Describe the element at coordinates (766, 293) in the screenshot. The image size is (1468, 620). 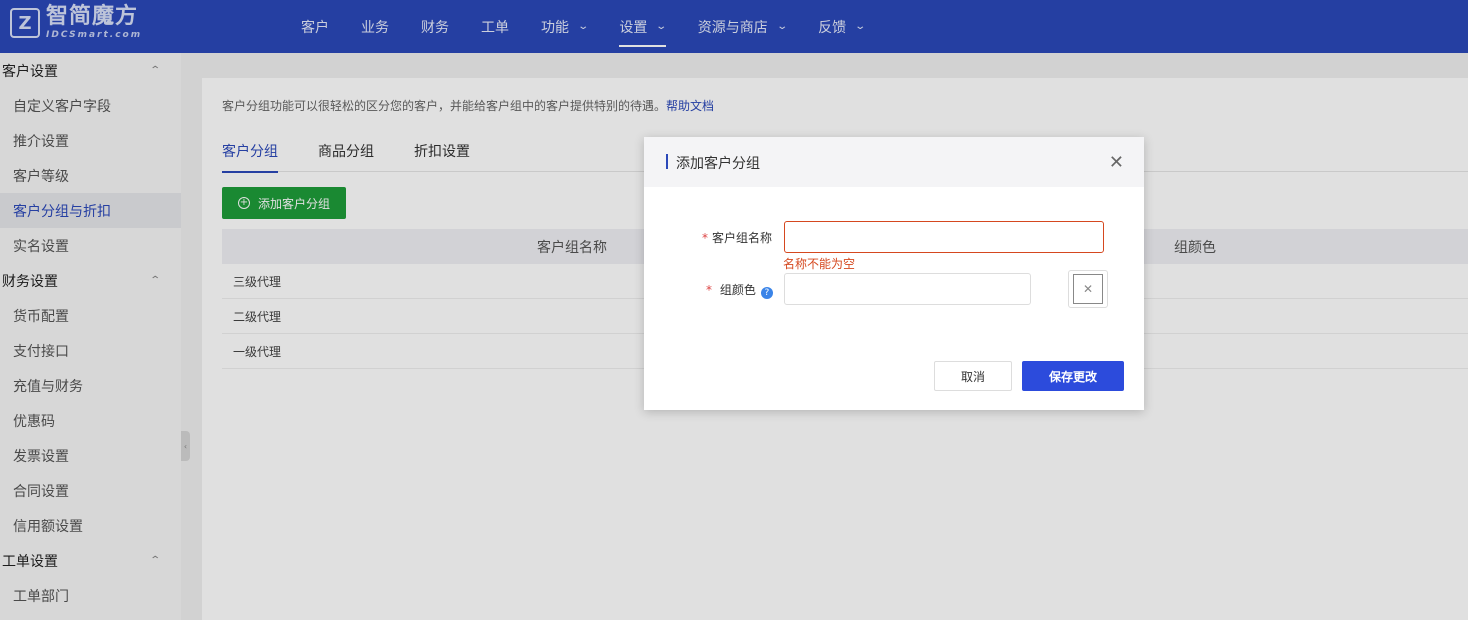
I see `question-icon: ?` at that location.